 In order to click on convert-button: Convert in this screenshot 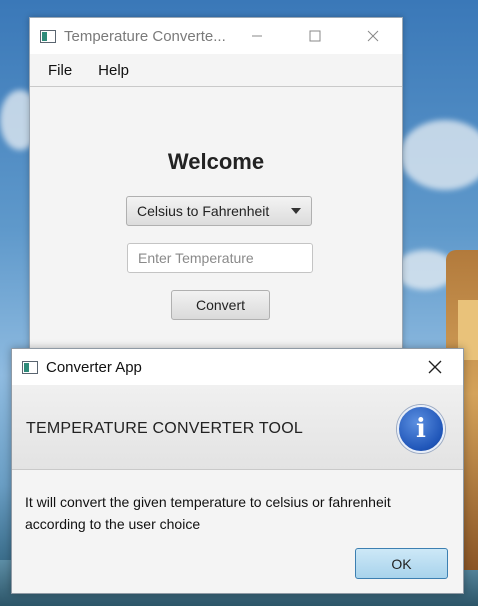, I will do `click(220, 305)`.